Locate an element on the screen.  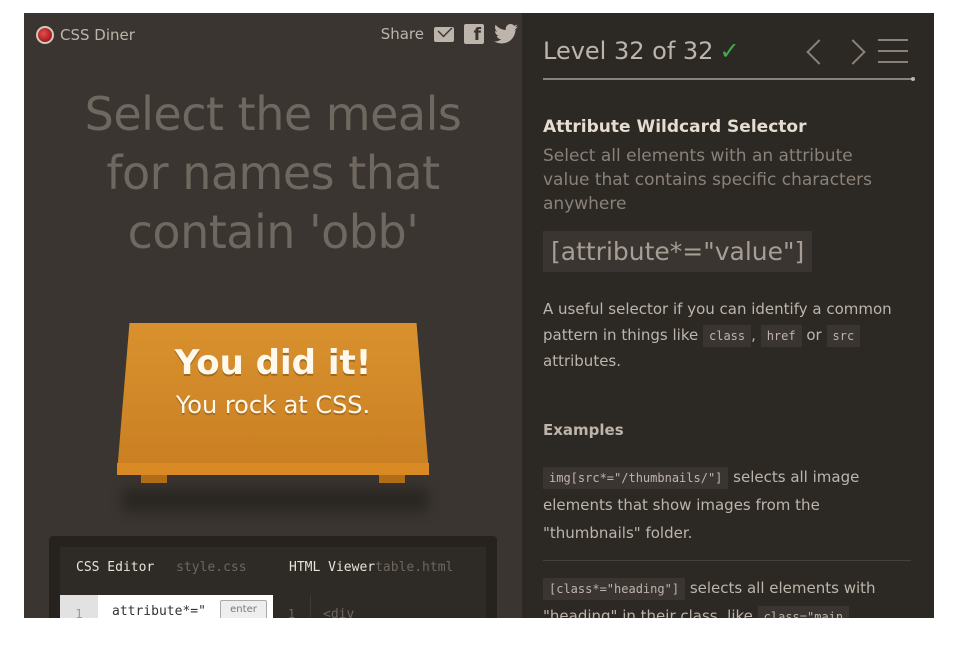
previous-level-icon is located at coordinates (819, 52).